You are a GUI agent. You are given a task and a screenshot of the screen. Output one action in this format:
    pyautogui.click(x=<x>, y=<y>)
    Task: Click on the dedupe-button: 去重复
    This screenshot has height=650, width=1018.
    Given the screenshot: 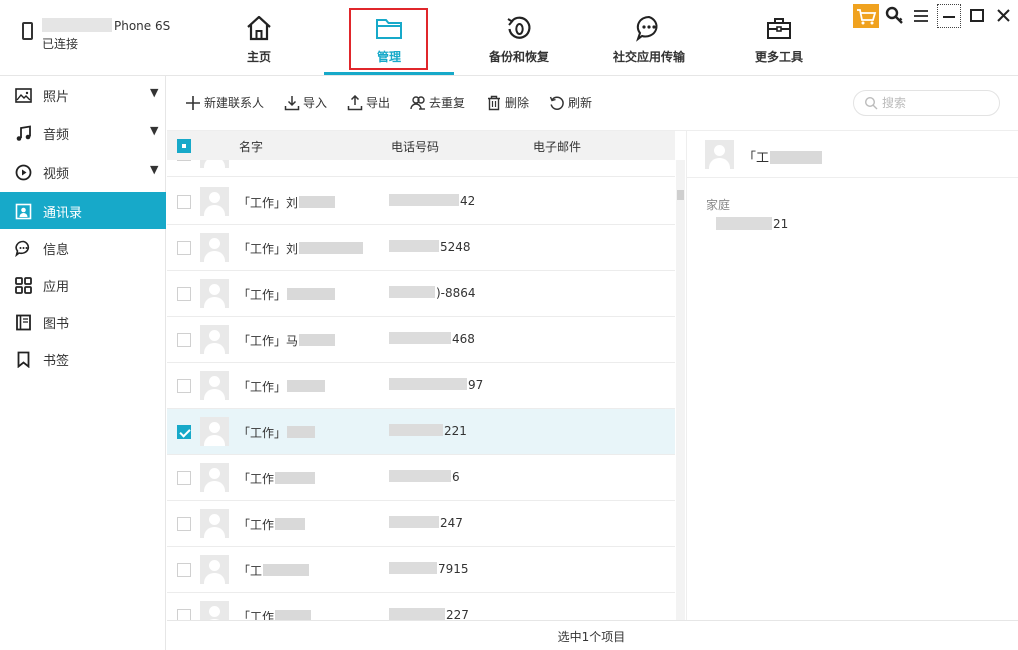 What is the action you would take?
    pyautogui.click(x=437, y=103)
    